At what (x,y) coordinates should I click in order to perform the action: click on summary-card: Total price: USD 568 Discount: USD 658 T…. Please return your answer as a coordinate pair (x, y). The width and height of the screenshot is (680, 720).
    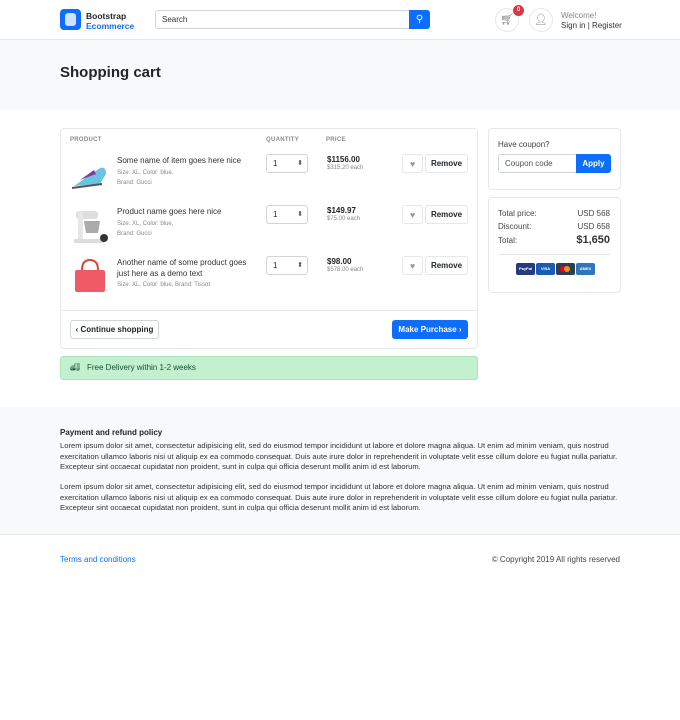
    Looking at the image, I should click on (554, 245).